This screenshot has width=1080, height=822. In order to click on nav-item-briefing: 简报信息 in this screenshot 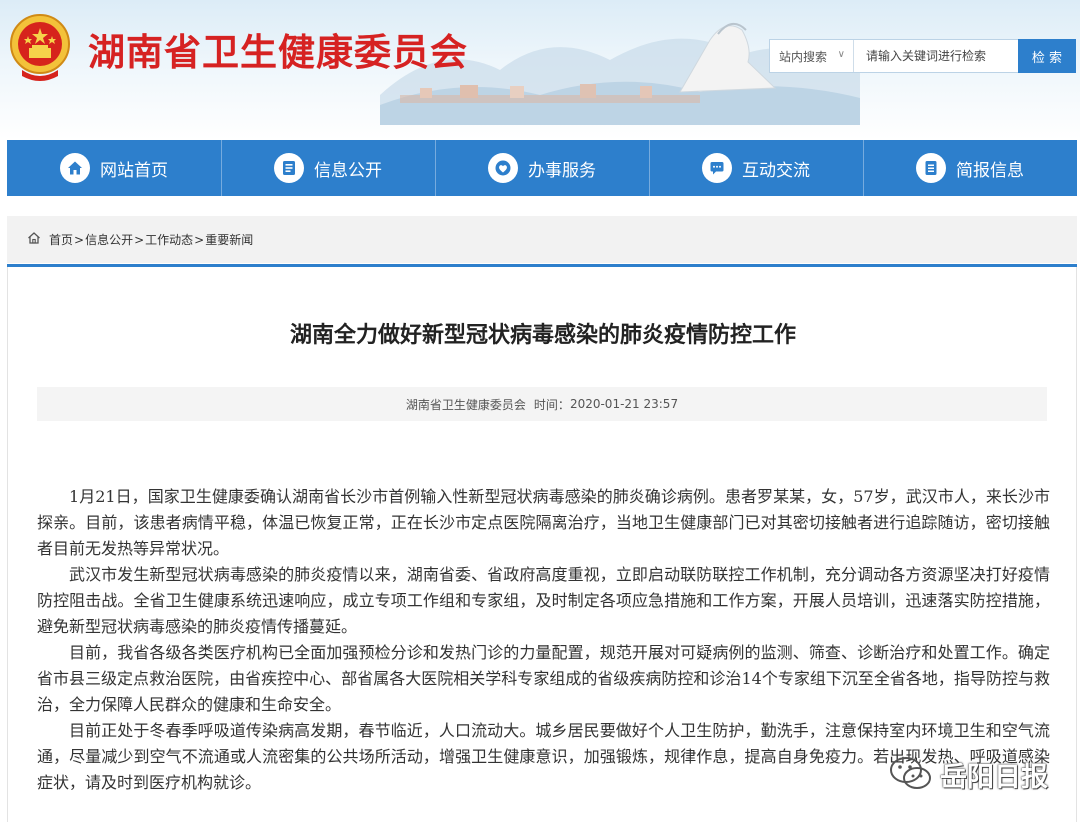, I will do `click(970, 168)`.